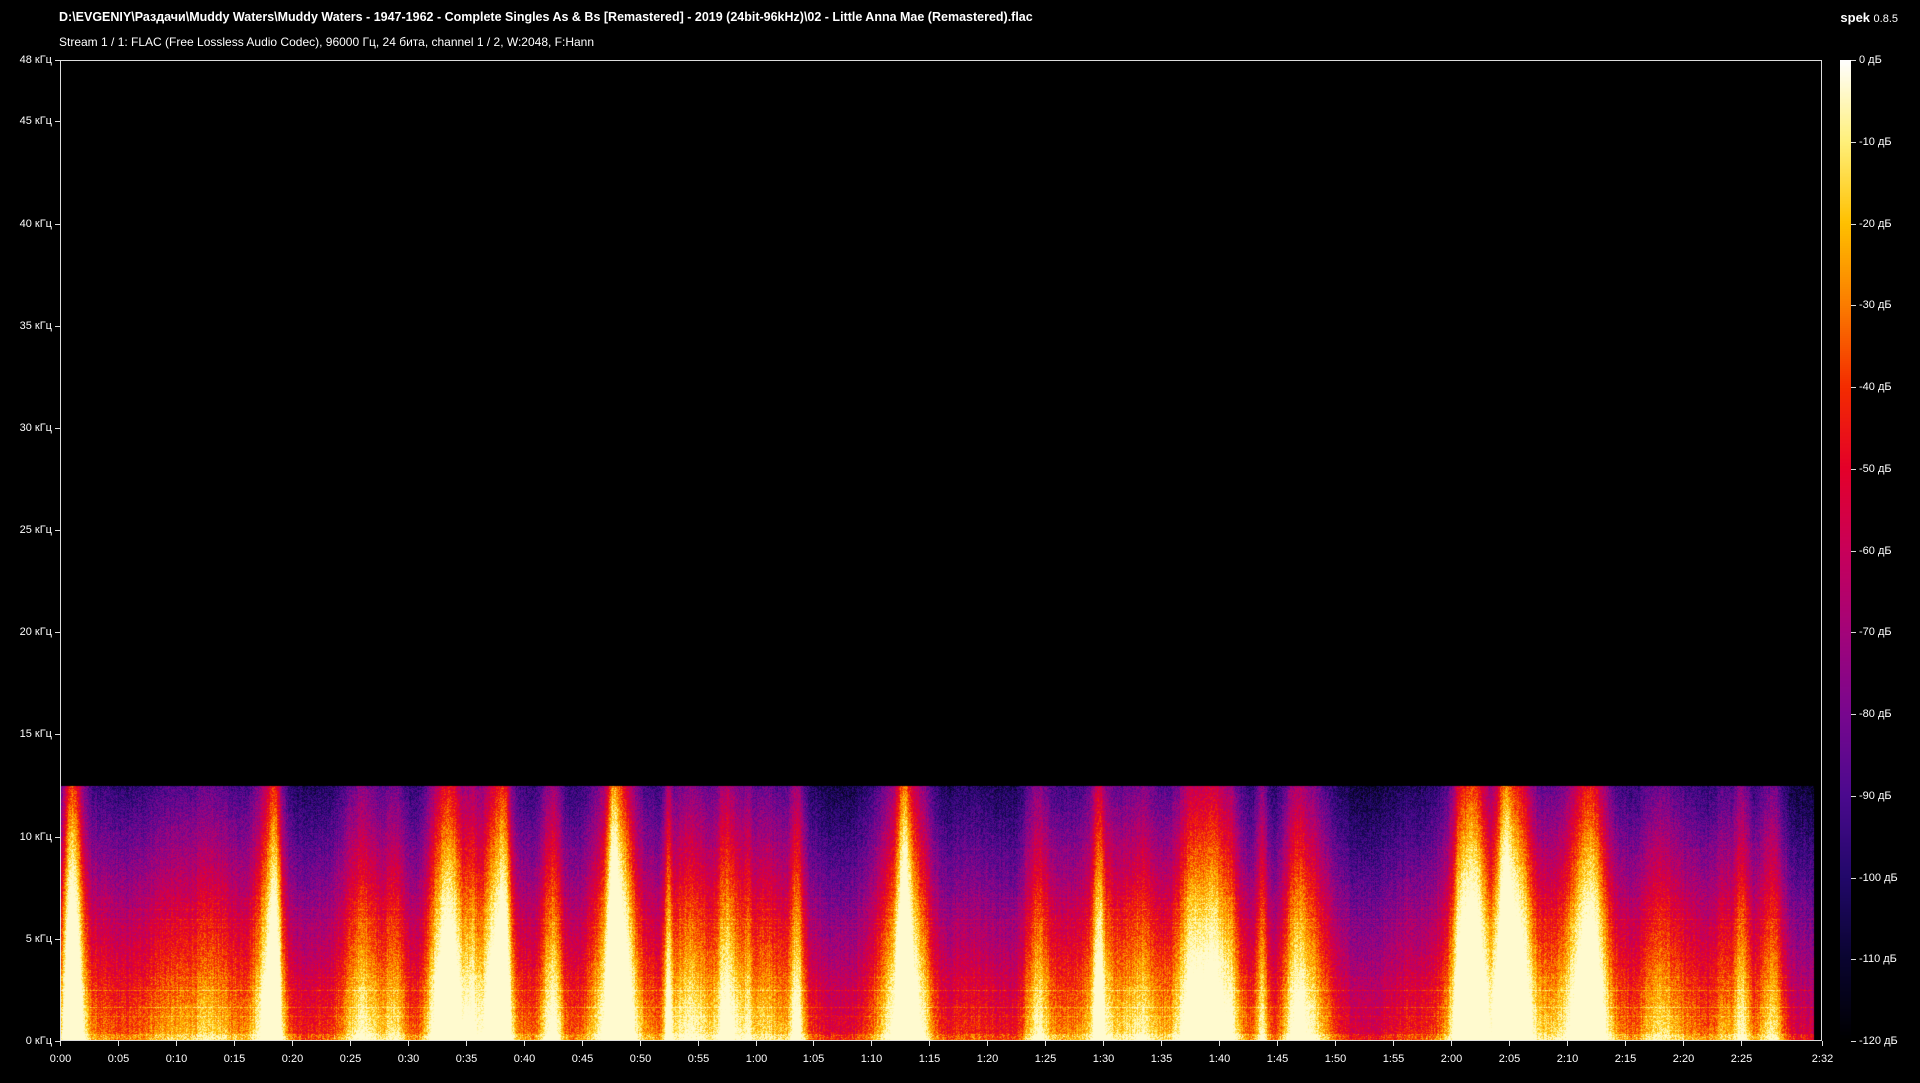 Image resolution: width=1920 pixels, height=1083 pixels. Describe the element at coordinates (1875, 795) in the screenshot. I see `colorbar-tick-label: -90 дБ` at that location.